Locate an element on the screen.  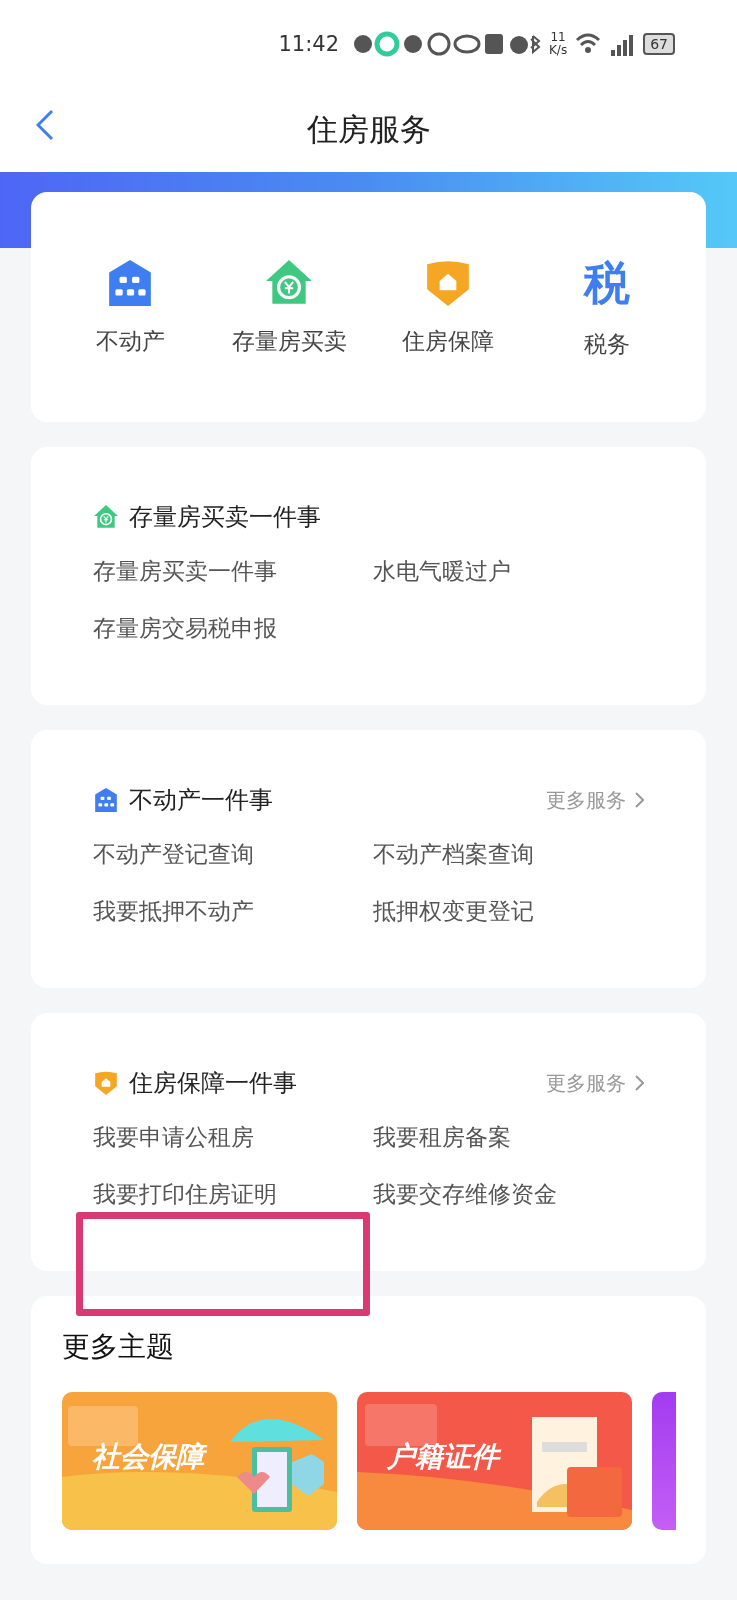
service-link: 我要申请公租房 is located at coordinates (173, 1137).